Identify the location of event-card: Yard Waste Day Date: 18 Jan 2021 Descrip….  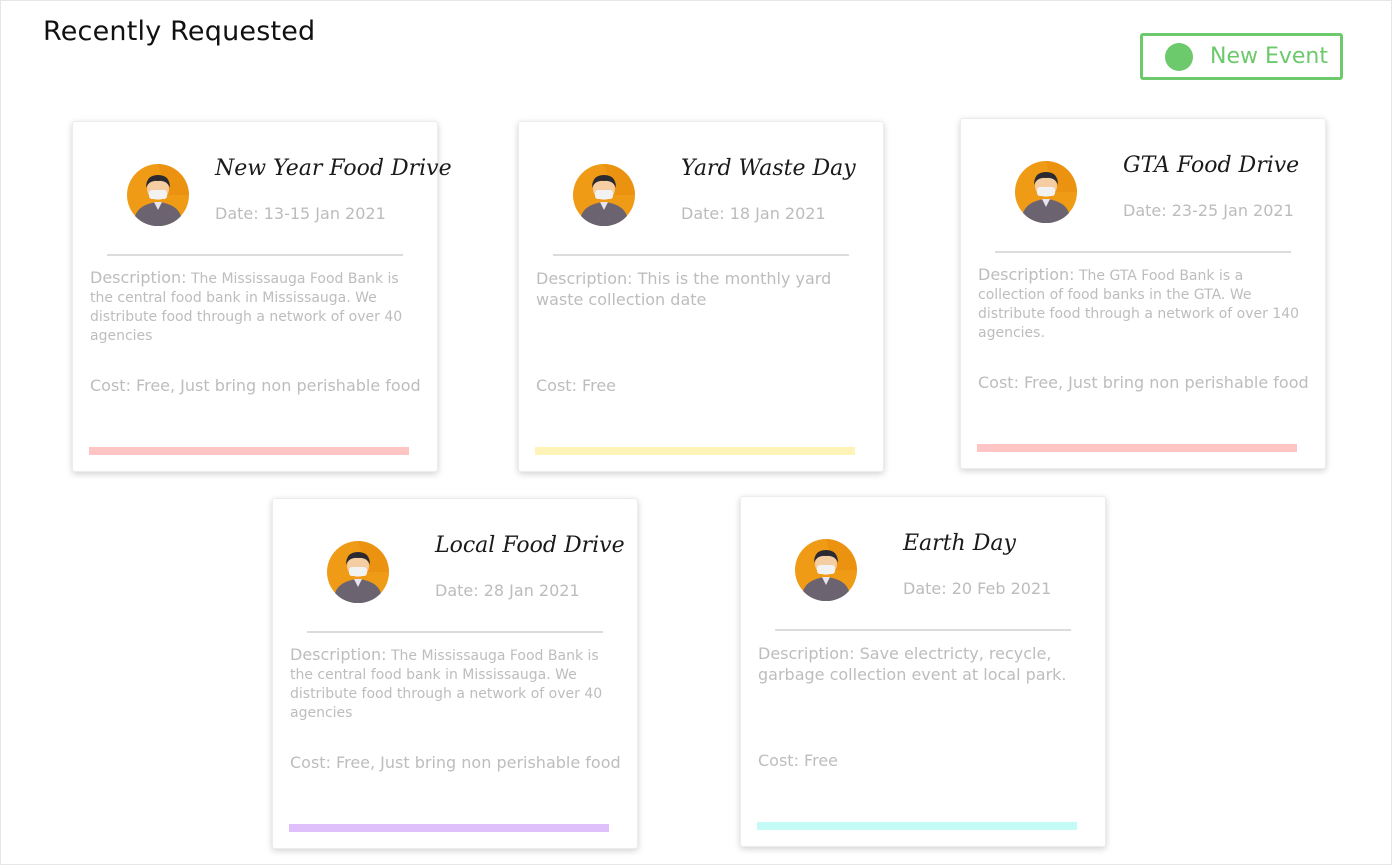
(701, 296).